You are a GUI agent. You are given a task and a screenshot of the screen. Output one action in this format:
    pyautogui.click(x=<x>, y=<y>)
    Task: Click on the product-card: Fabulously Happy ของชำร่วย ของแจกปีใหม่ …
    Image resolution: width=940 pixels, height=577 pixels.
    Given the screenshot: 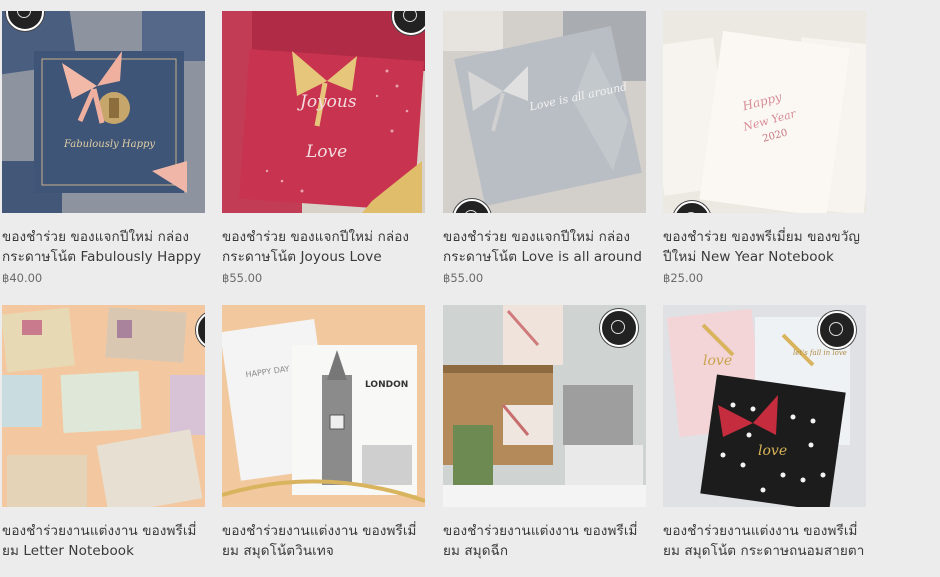 What is the action you would take?
    pyautogui.click(x=103, y=148)
    